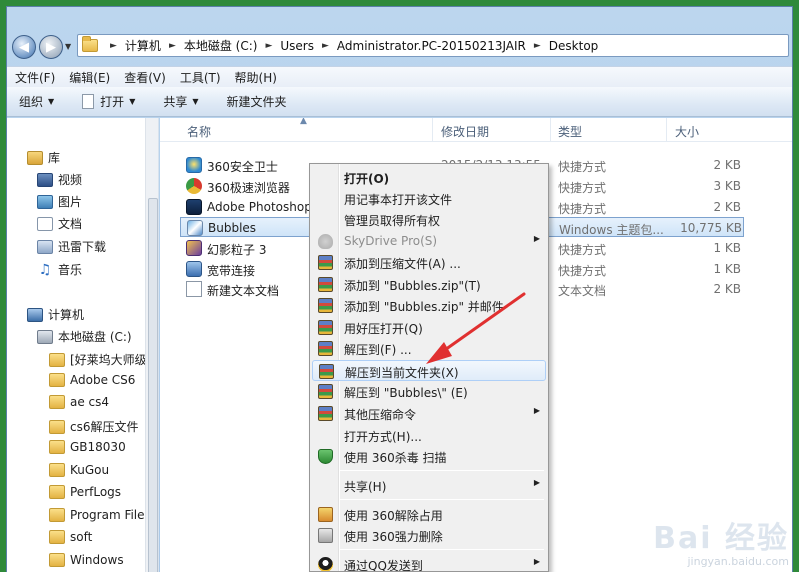 This screenshot has height=572, width=799. What do you see at coordinates (92, 380) in the screenshot?
I see `nav-folder: Adobe CS6` at bounding box center [92, 380].